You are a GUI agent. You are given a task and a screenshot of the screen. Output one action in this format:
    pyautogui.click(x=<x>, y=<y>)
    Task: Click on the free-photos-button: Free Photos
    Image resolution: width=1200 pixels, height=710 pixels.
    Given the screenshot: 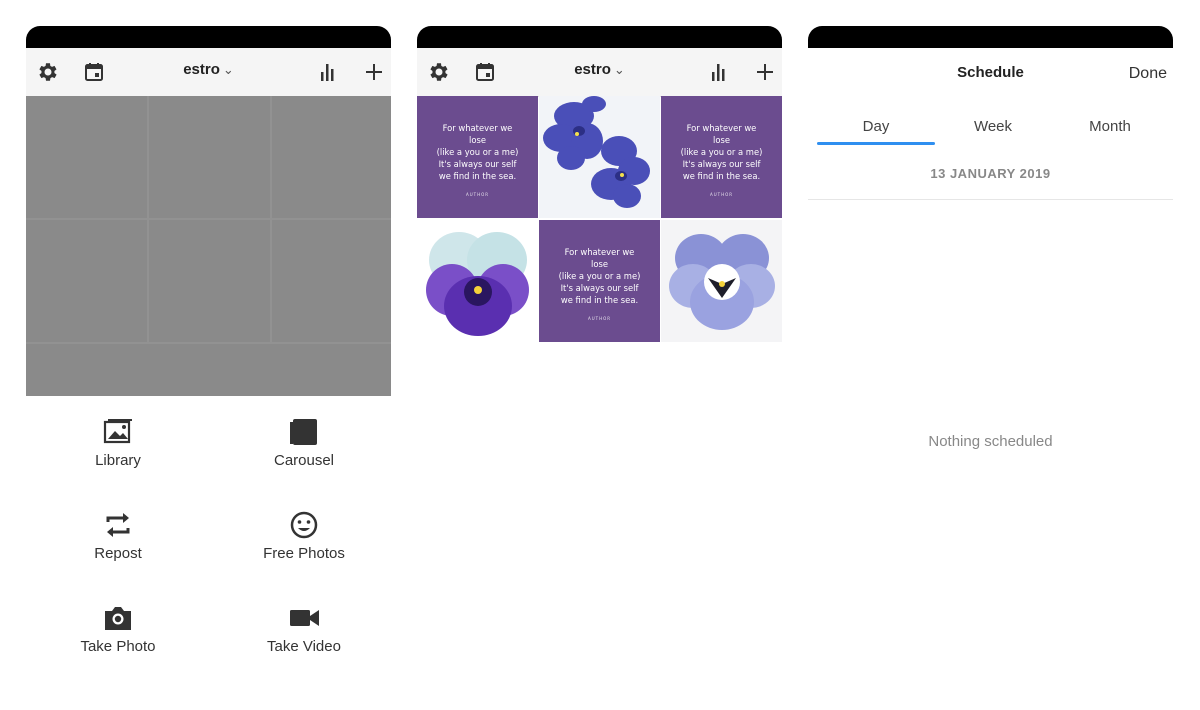 What is the action you would take?
    pyautogui.click(x=304, y=535)
    